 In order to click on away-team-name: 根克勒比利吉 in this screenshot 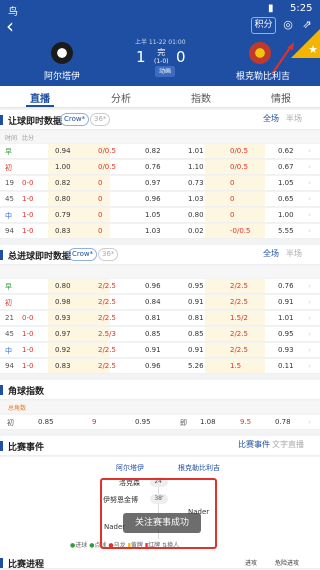, I will do `click(263, 75)`.